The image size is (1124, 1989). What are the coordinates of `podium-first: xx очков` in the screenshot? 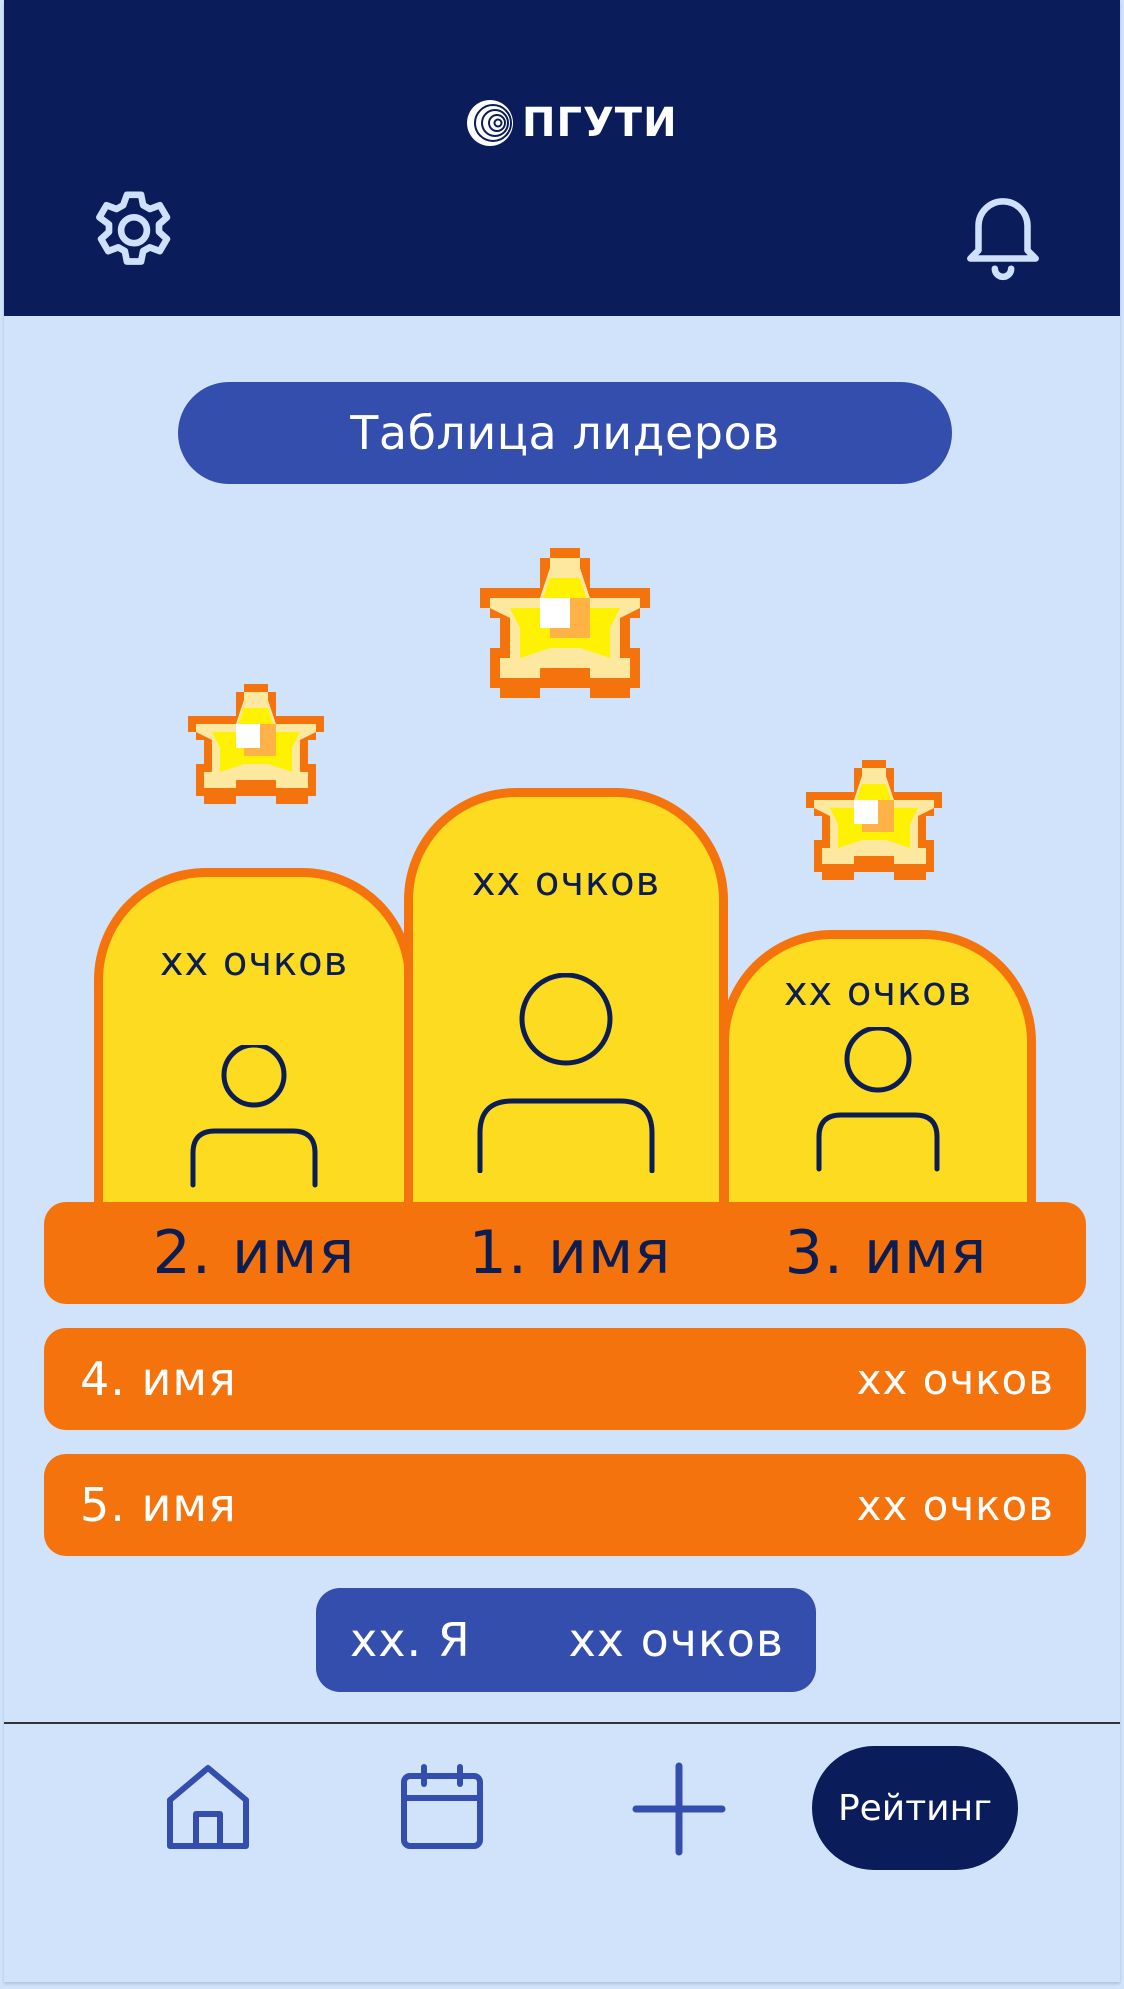 It's located at (566, 1001).